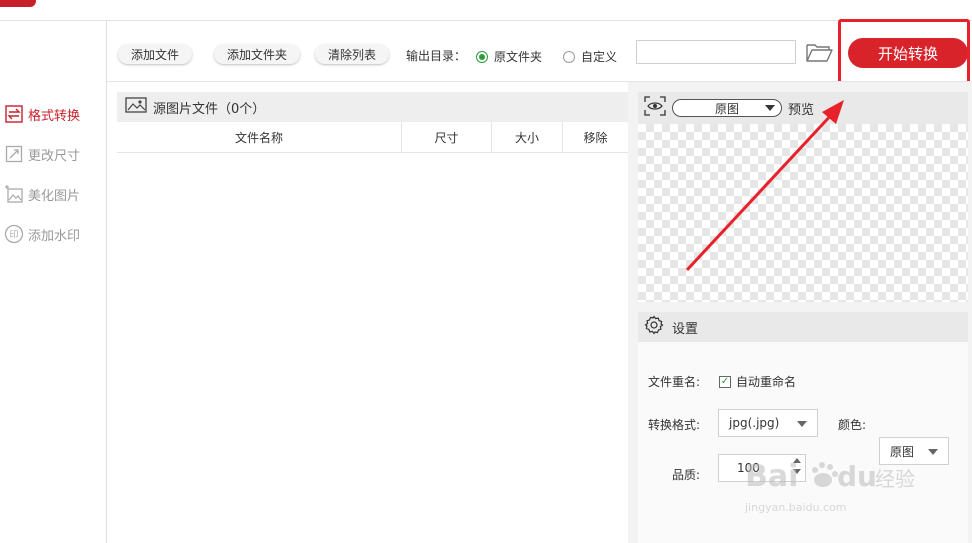 The image size is (972, 543). What do you see at coordinates (764, 186) in the screenshot?
I see `annotation-arrow` at bounding box center [764, 186].